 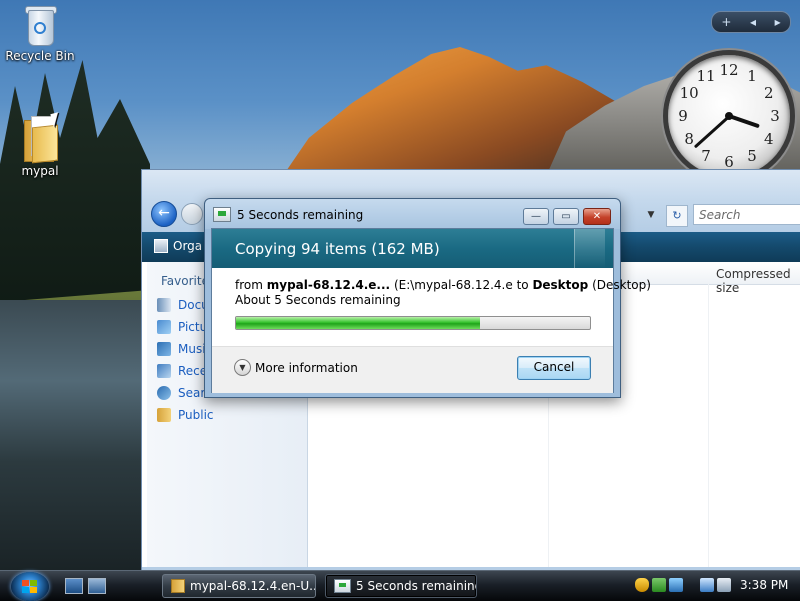 What do you see at coordinates (188, 246) in the screenshot?
I see `organize-label: Orga` at bounding box center [188, 246].